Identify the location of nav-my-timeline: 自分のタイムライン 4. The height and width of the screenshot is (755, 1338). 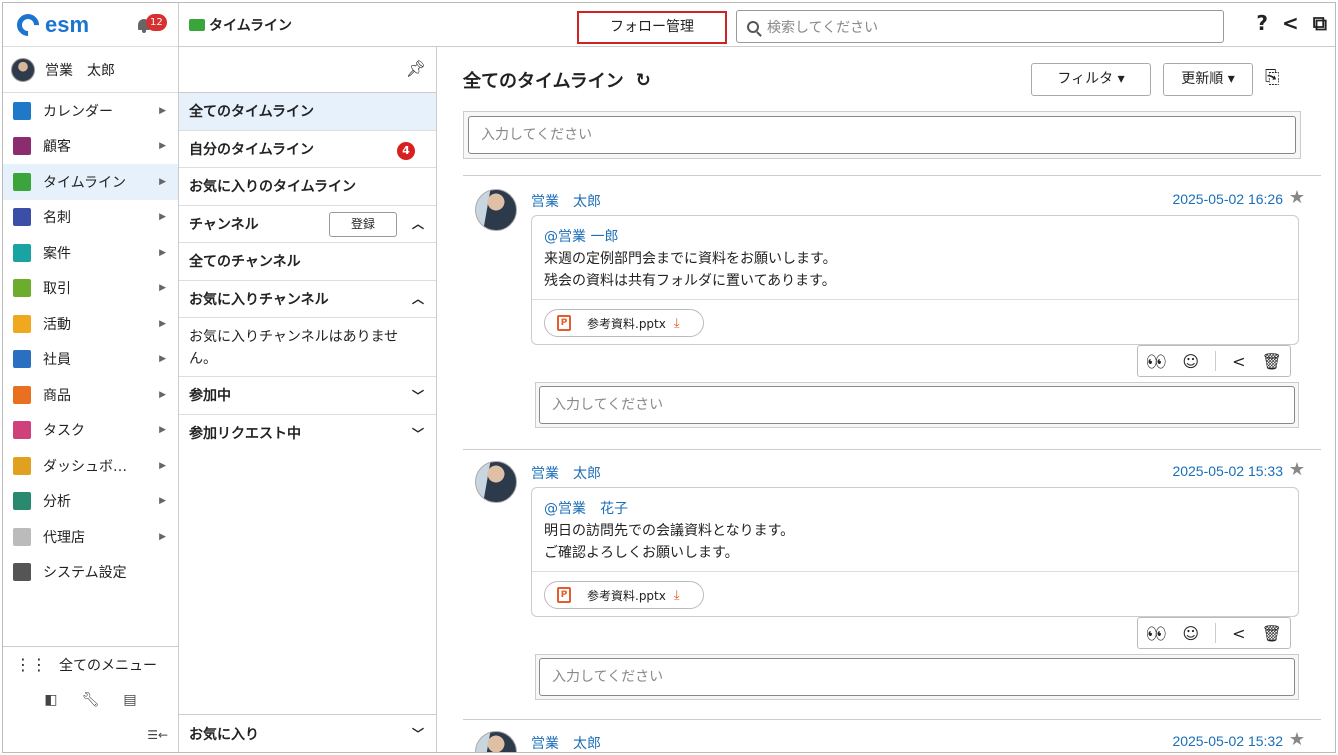
(307, 149).